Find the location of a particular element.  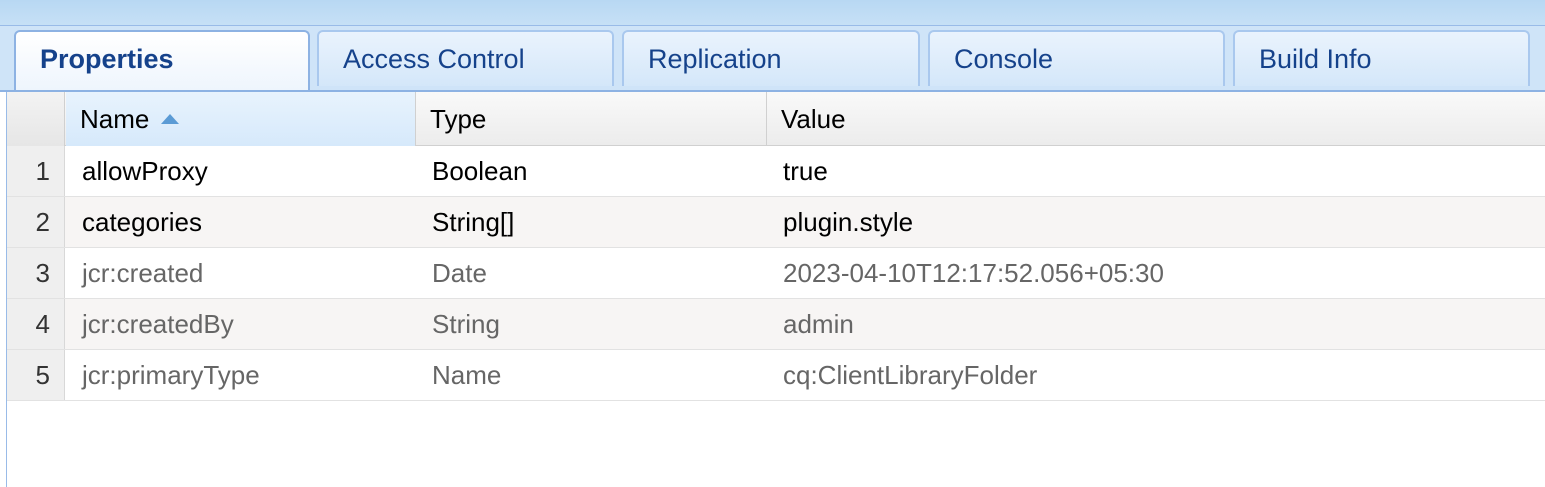

table-row: 2 categories String[] plugin.style is located at coordinates (776, 222).